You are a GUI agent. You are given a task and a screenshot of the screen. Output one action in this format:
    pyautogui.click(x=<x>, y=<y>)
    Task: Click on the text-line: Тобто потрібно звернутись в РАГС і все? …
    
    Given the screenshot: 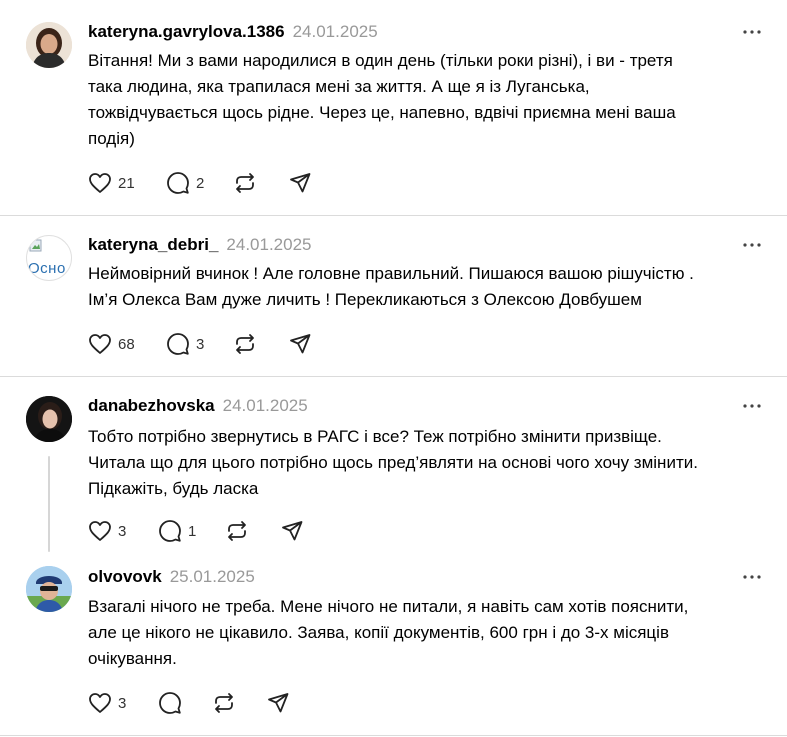 What is the action you would take?
    pyautogui.click(x=375, y=436)
    